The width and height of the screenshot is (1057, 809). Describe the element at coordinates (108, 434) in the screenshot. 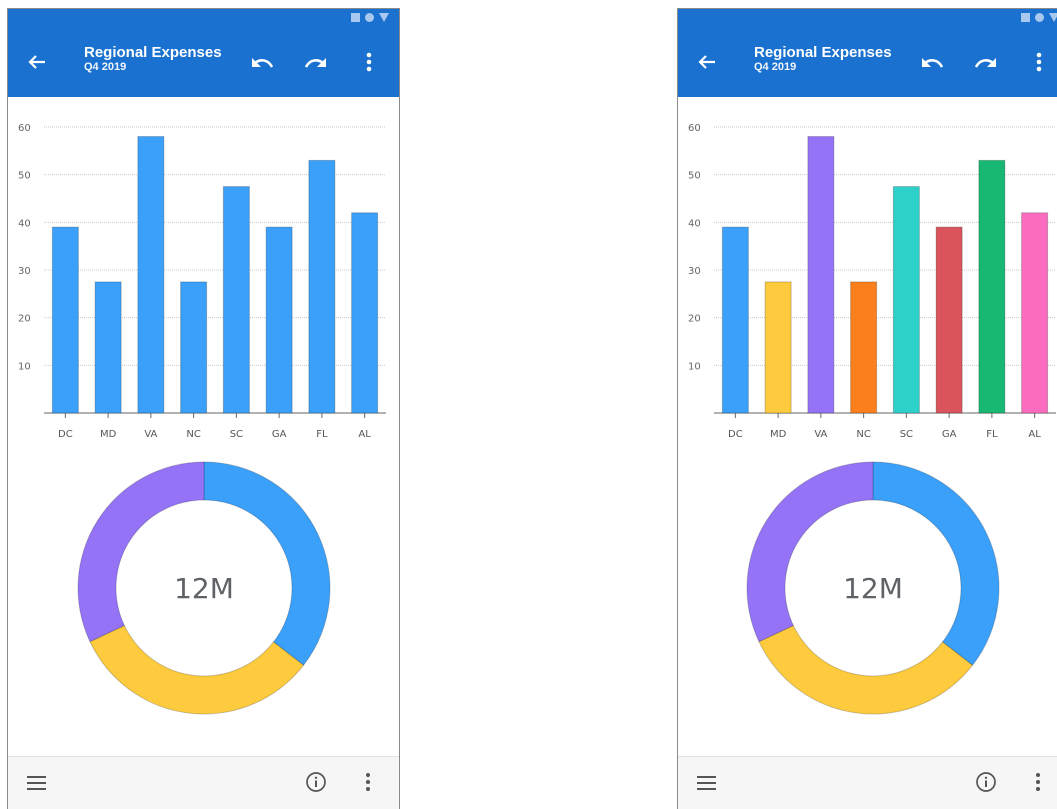

I see `x-tick-label: MD` at that location.